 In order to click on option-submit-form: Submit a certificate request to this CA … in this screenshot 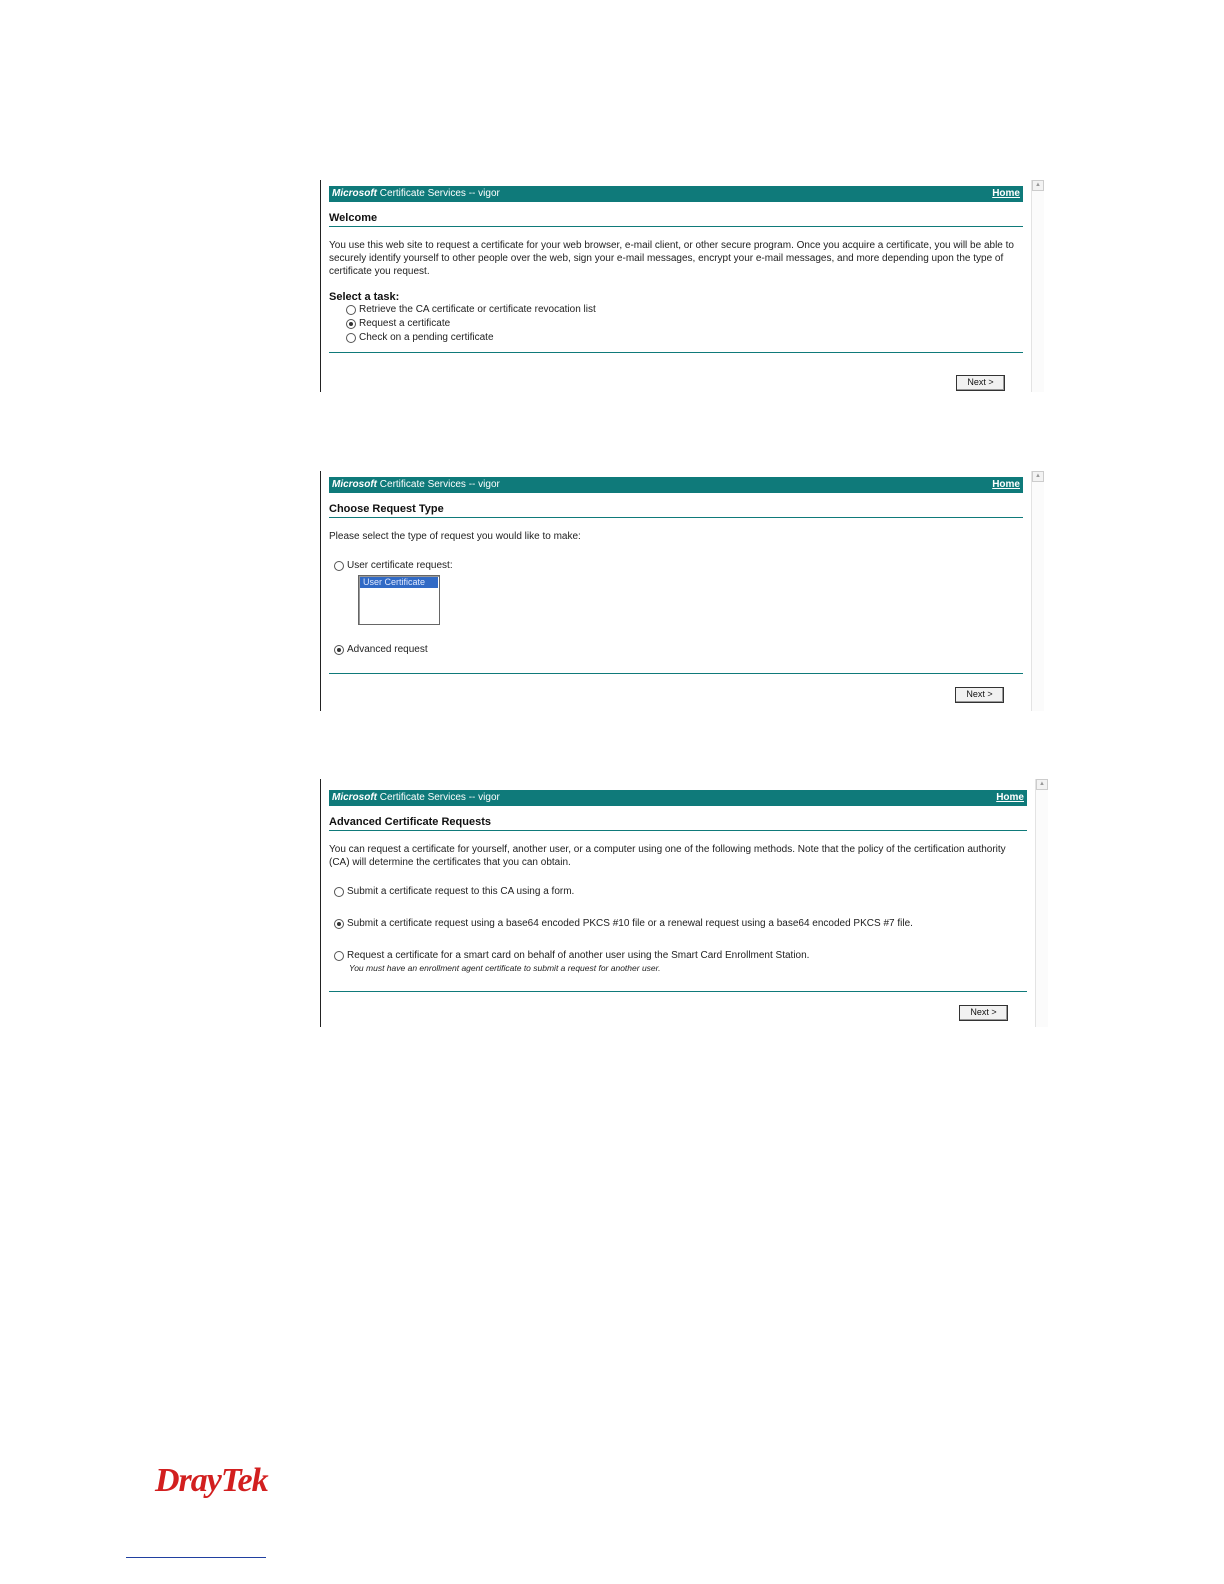, I will do `click(680, 892)`.